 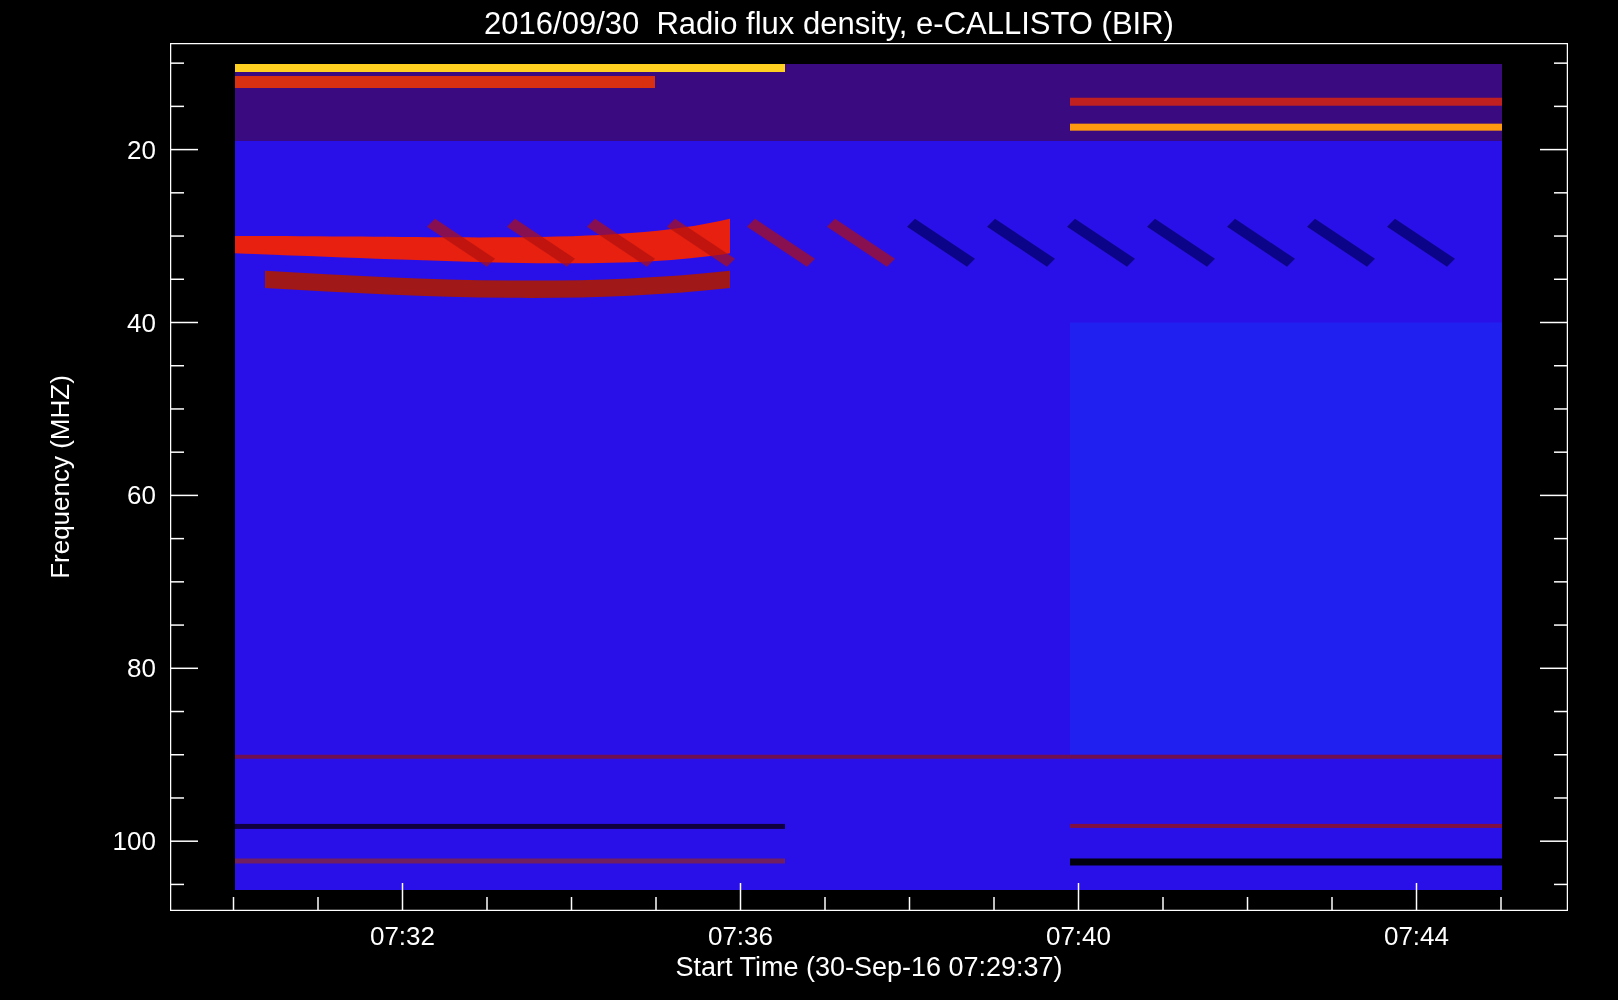 I want to click on y-tick-label: 40, so click(x=141, y=322).